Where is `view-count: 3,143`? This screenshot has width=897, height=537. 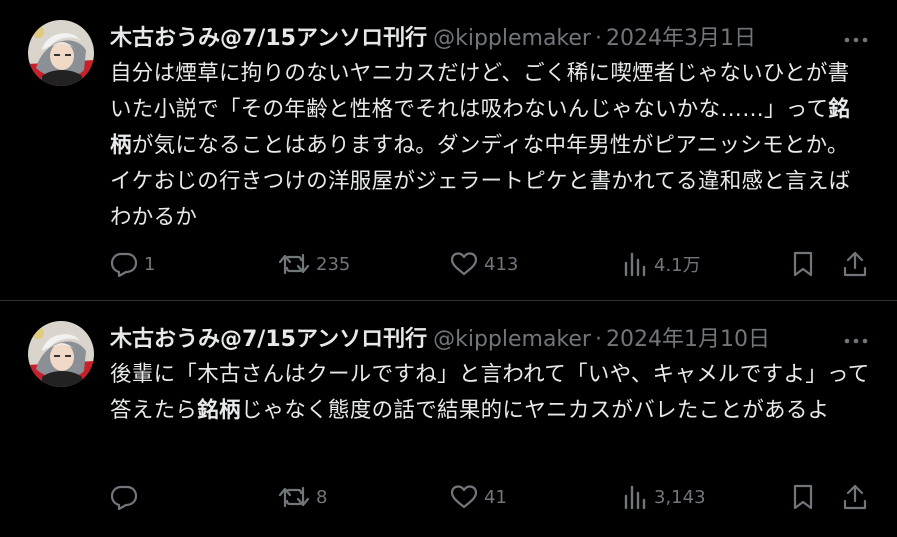 view-count: 3,143 is located at coordinates (680, 497).